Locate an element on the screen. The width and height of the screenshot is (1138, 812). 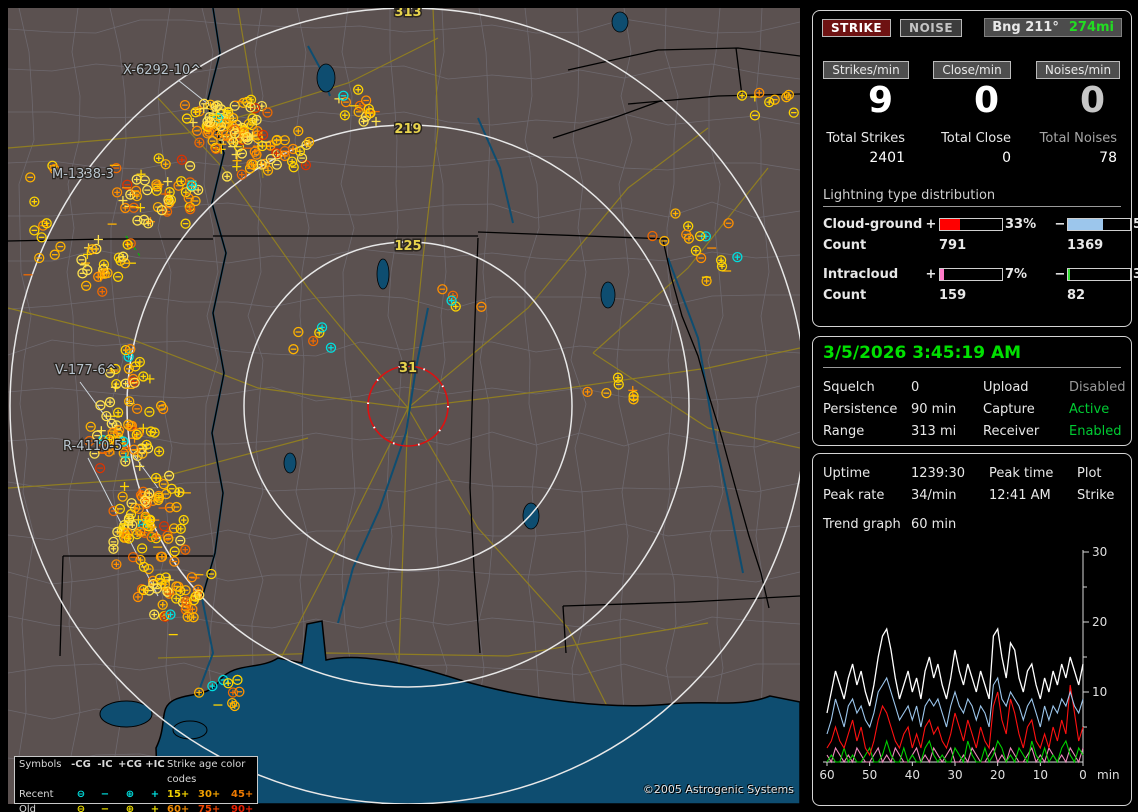
storm-cell-label: X-6292-10^ is located at coordinates (162, 70).